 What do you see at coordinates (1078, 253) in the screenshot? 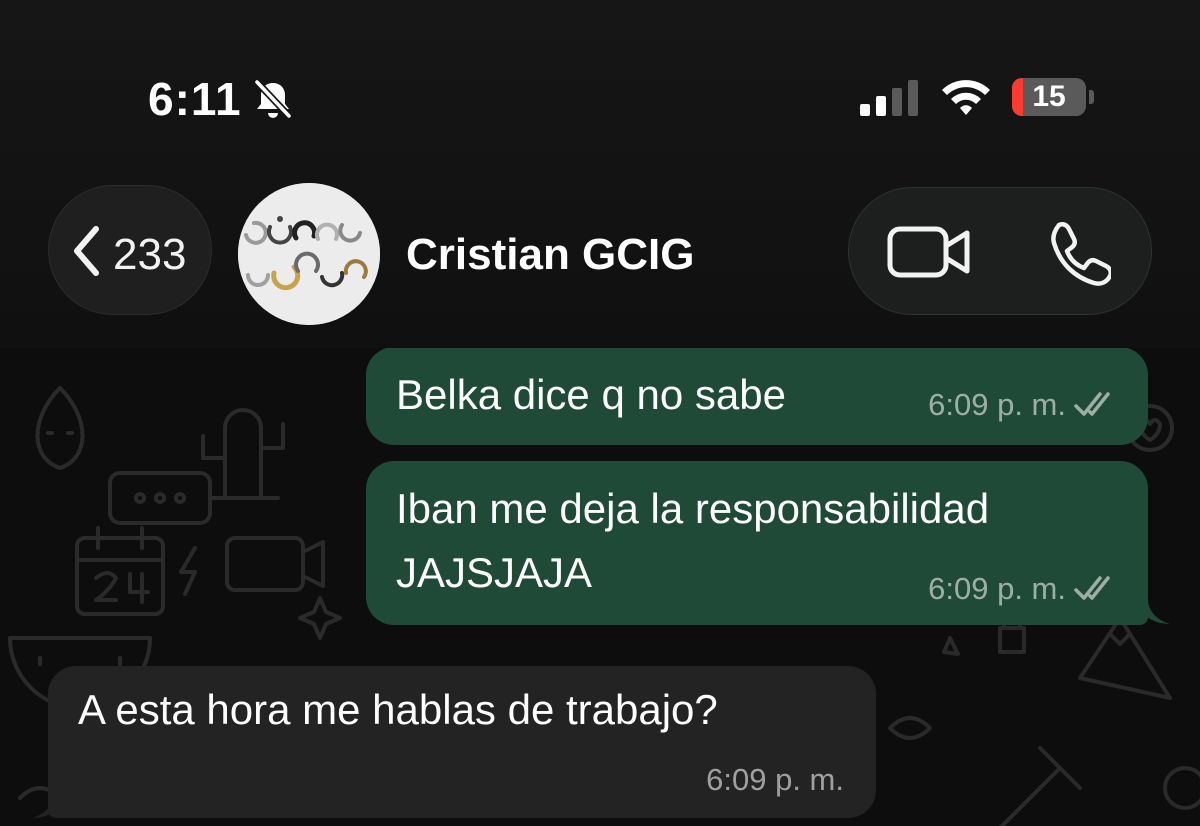
I see `phone-icon` at bounding box center [1078, 253].